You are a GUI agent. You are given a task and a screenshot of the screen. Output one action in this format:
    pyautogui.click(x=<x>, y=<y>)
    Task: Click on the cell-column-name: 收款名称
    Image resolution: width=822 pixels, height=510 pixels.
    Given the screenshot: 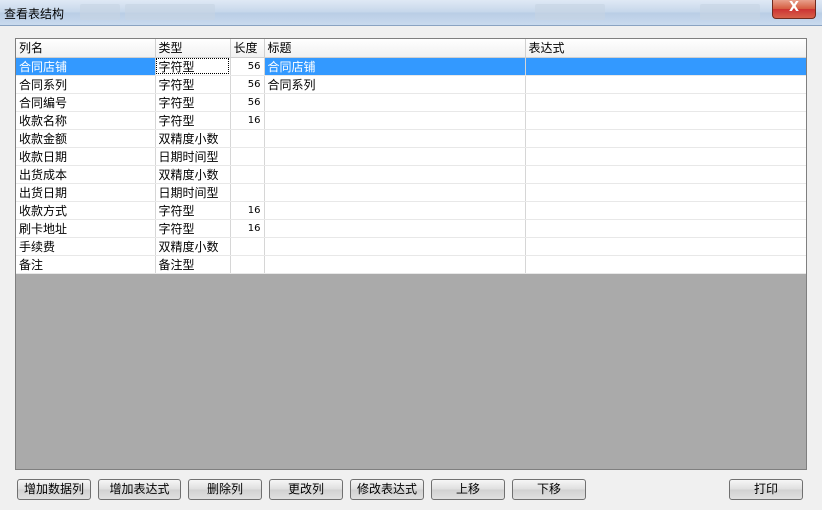 What is the action you would take?
    pyautogui.click(x=86, y=120)
    